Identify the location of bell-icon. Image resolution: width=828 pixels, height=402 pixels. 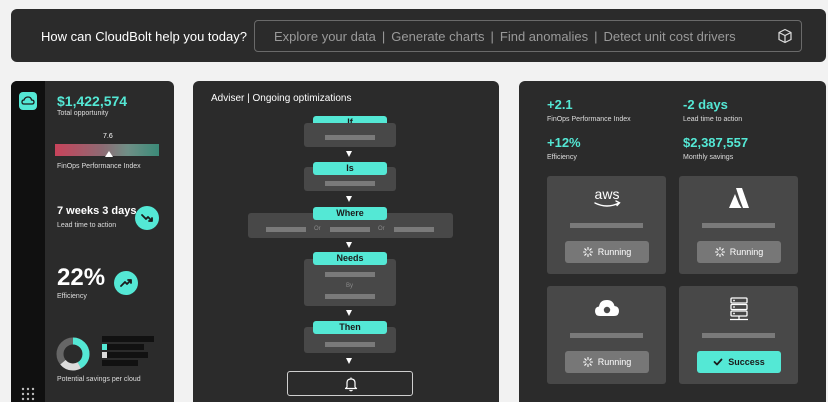
(351, 384).